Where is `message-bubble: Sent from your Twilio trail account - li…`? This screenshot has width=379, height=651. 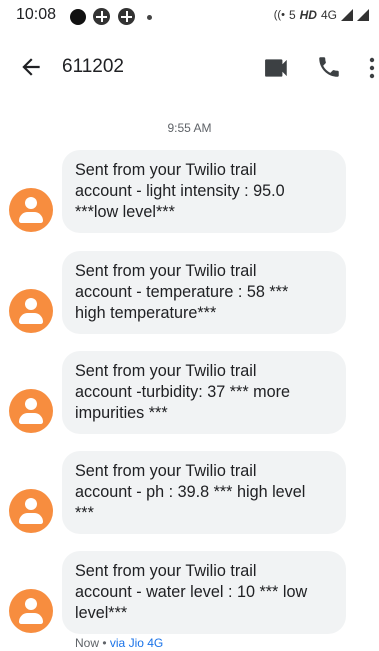
message-bubble: Sent from your Twilio trail account - li… is located at coordinates (204, 191).